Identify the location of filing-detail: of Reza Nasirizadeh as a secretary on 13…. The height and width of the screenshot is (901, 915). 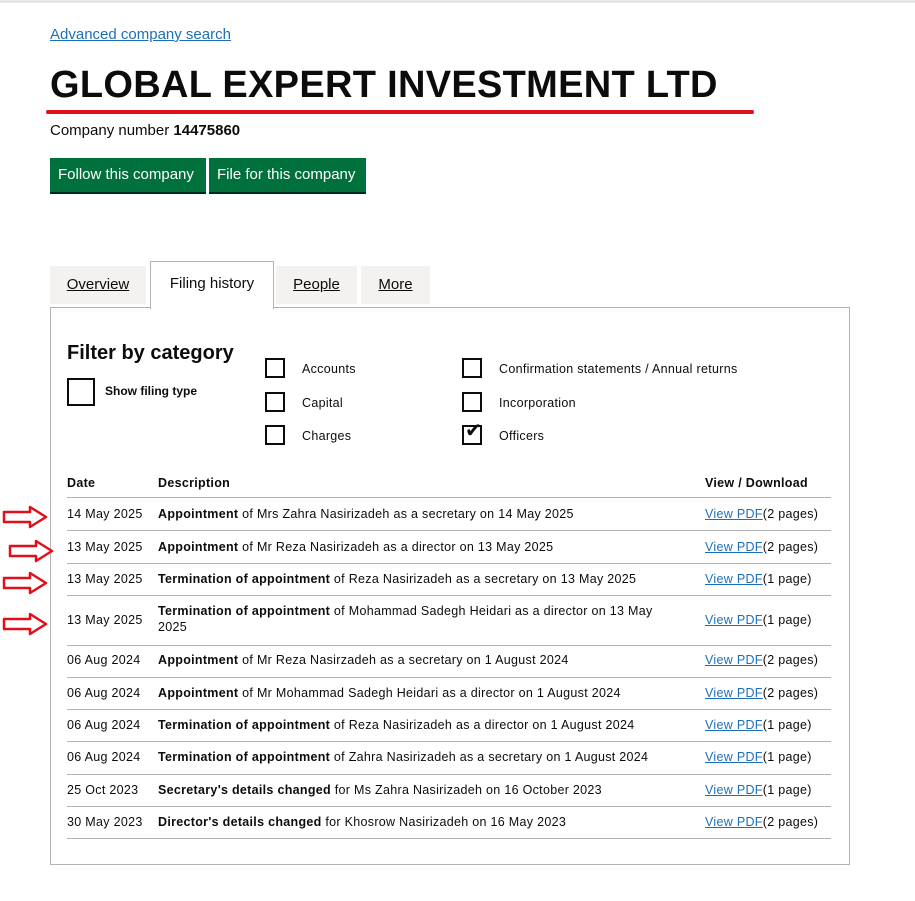
(483, 579).